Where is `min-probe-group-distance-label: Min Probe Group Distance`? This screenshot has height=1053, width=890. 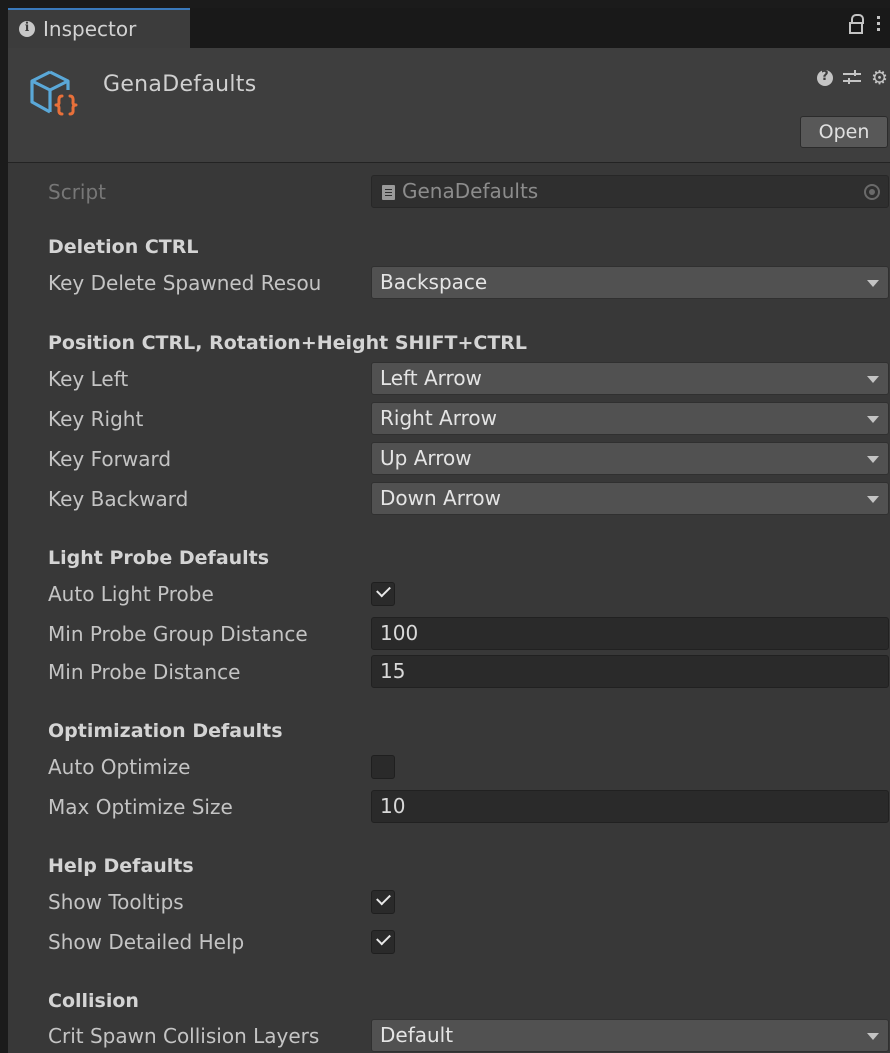
min-probe-group-distance-label: Min Probe Group Distance is located at coordinates (178, 634).